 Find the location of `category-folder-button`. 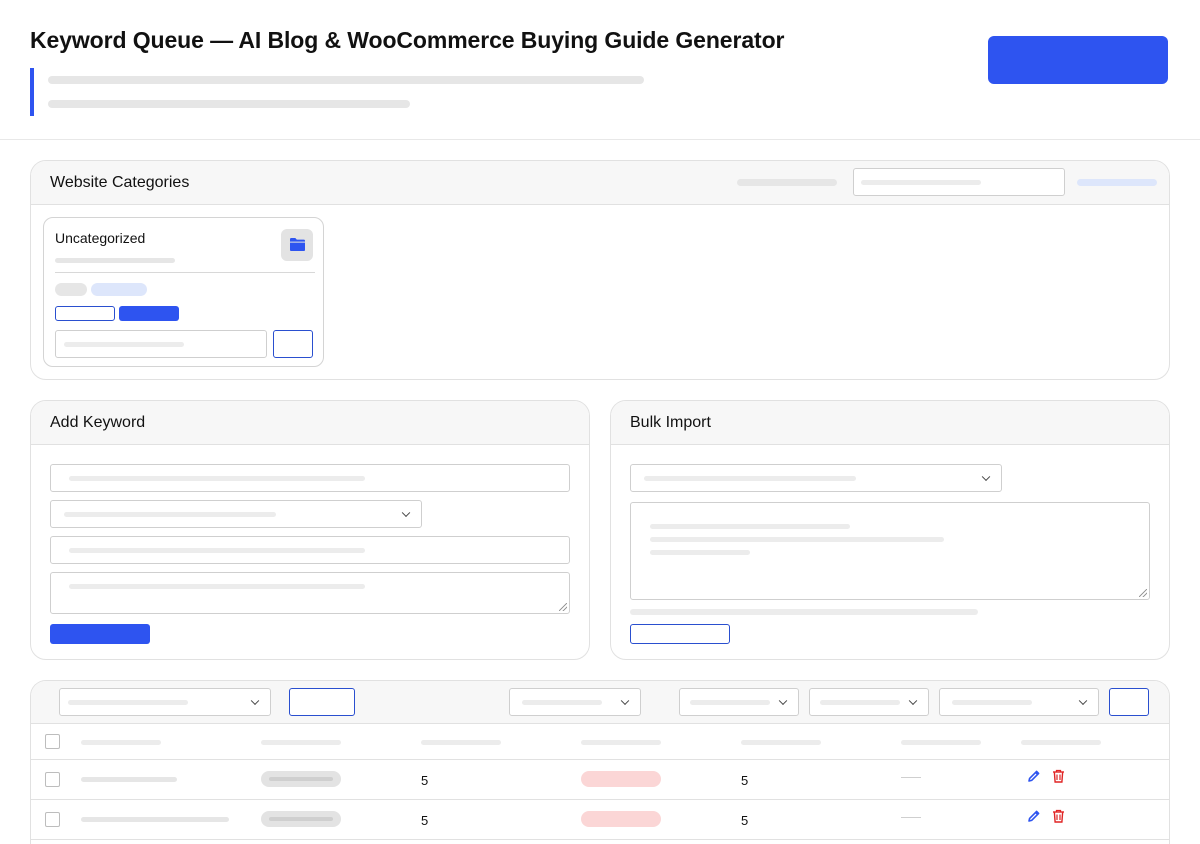

category-folder-button is located at coordinates (297, 245).